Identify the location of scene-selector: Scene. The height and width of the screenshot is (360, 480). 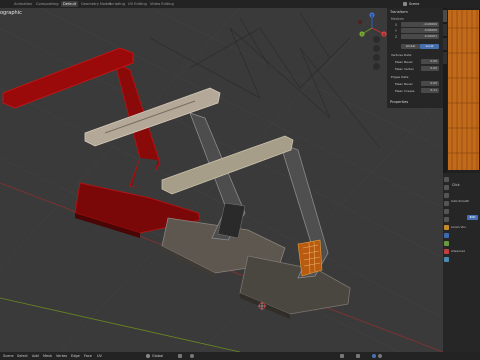
(420, 4).